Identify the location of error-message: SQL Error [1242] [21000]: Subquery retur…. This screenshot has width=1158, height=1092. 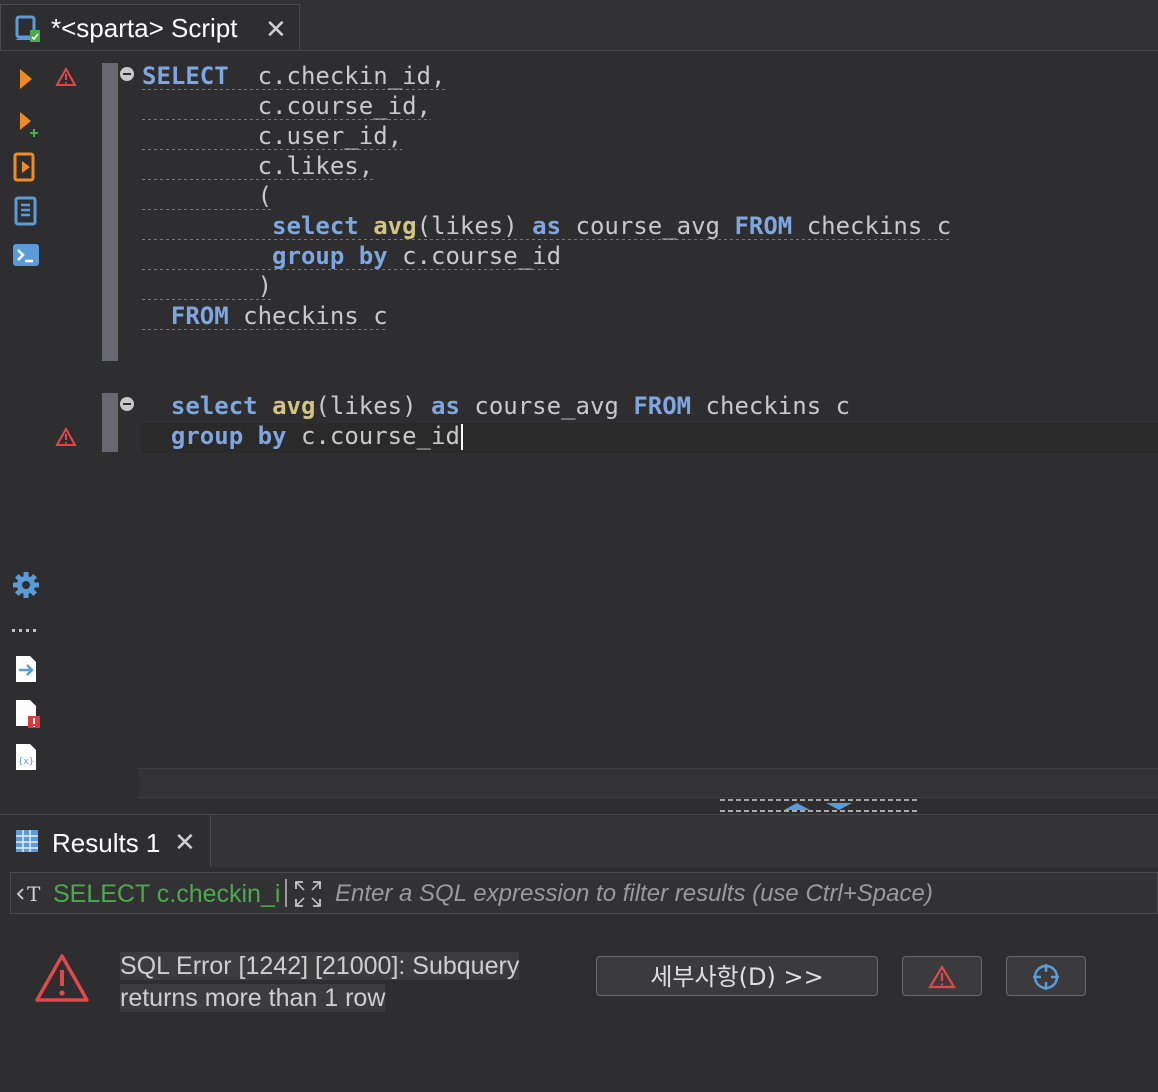
(340, 982).